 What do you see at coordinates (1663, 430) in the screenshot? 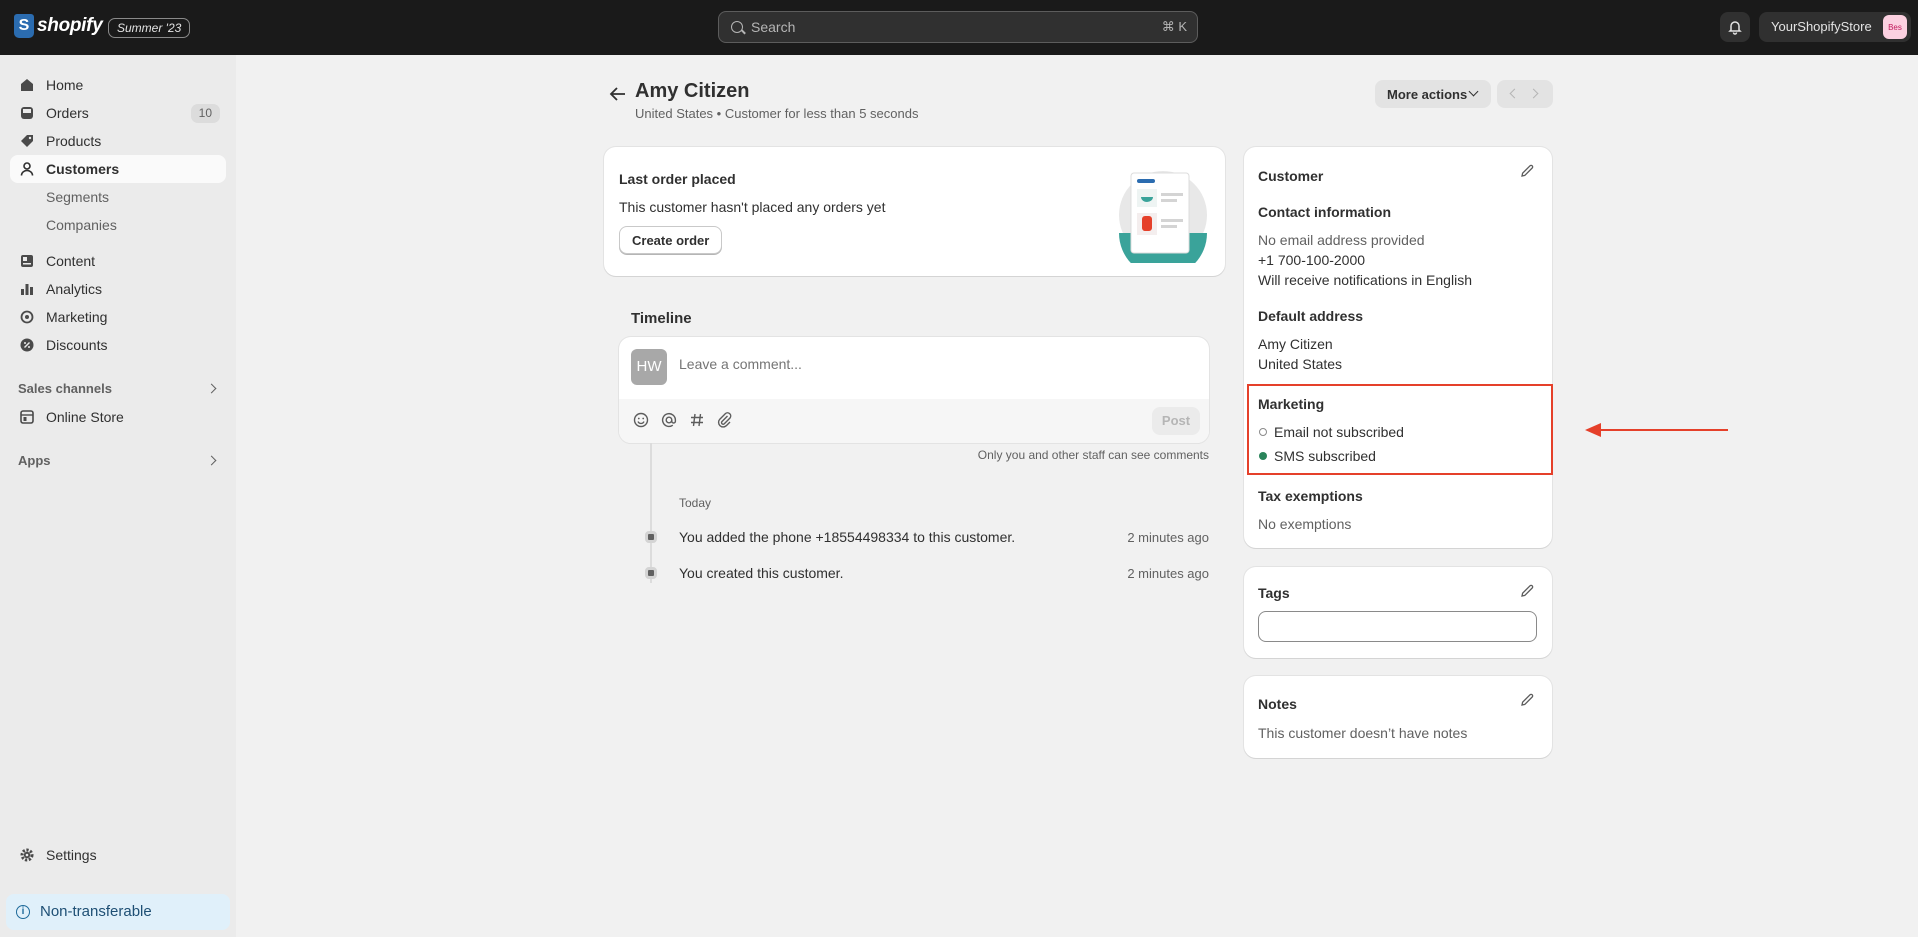
I see `annotation-arrow-line` at bounding box center [1663, 430].